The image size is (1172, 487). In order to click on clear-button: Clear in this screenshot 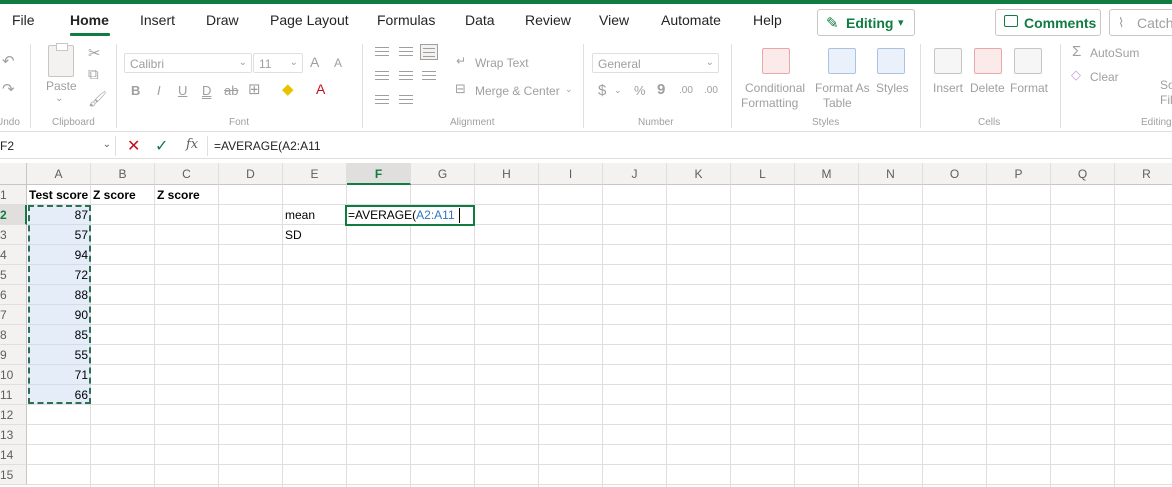, I will do `click(1104, 77)`.